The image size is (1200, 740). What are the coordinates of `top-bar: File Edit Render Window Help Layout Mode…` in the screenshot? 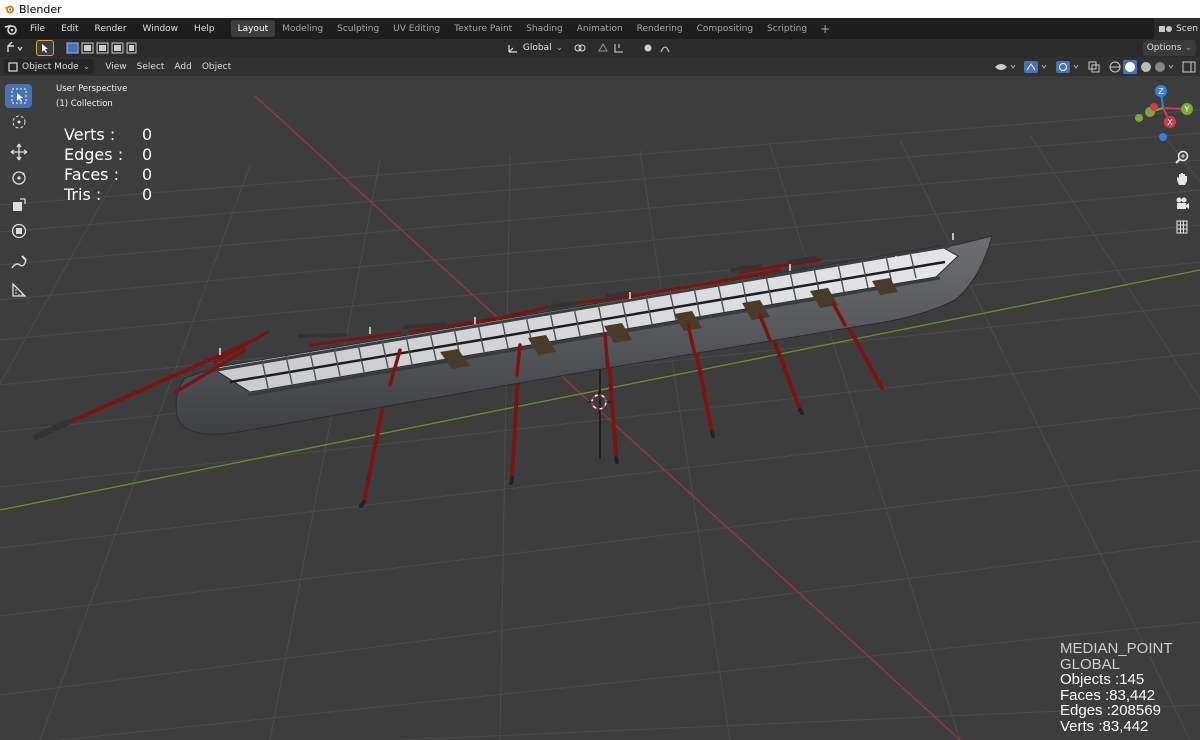 It's located at (600, 28).